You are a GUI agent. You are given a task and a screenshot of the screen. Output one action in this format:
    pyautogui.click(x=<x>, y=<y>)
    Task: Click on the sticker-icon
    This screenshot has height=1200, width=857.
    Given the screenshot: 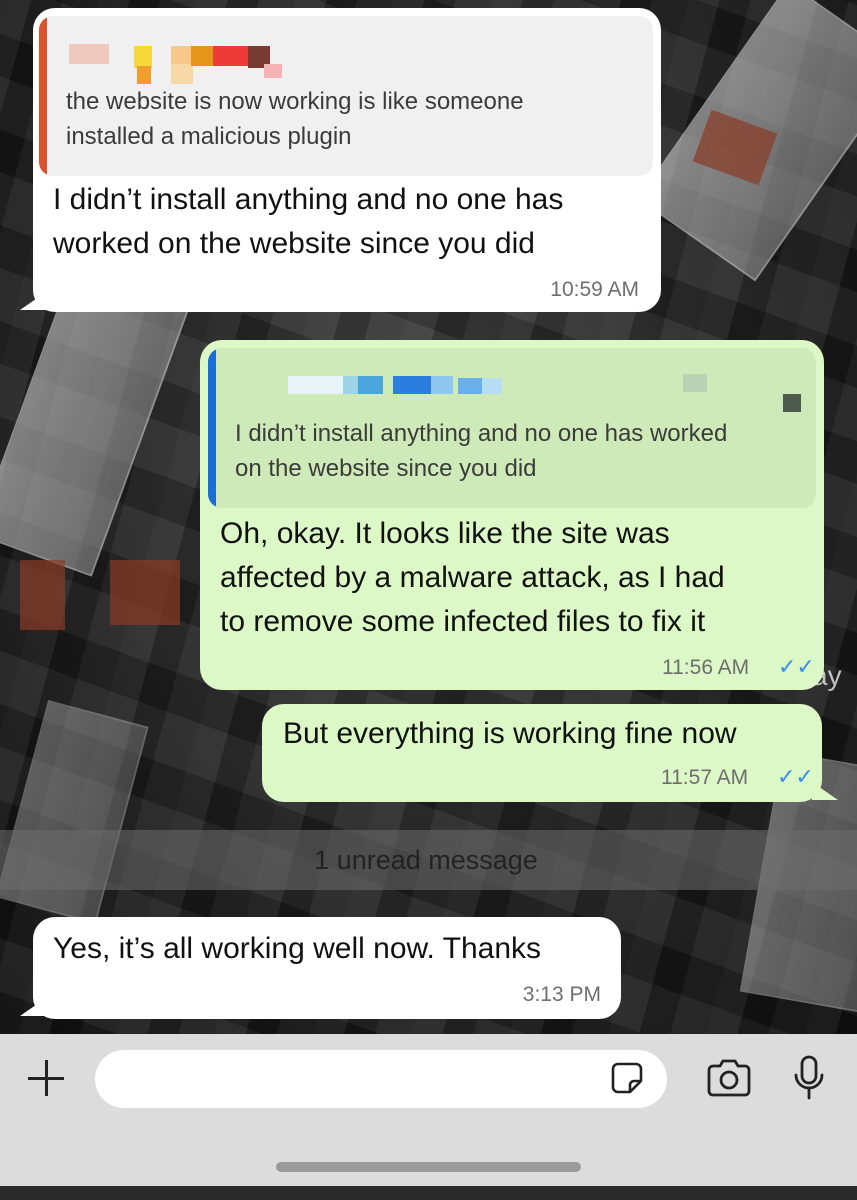 What is the action you would take?
    pyautogui.click(x=627, y=1078)
    